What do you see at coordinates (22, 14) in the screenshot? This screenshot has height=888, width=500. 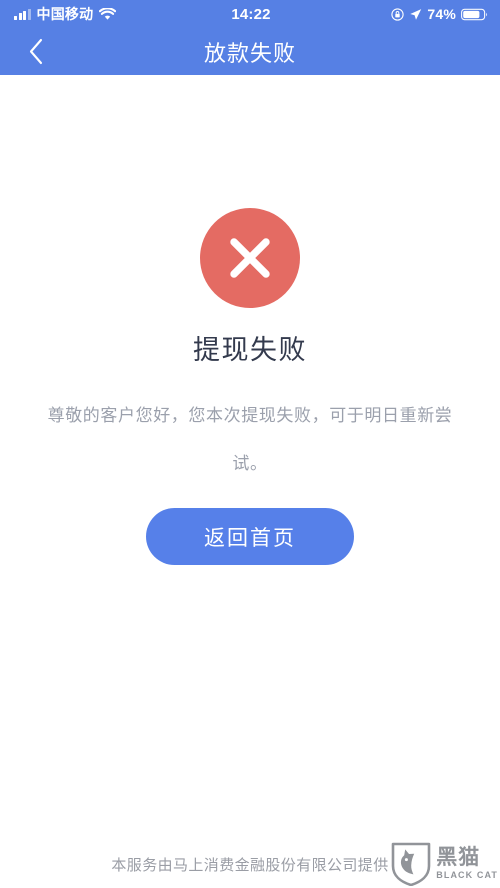 I see `signal-bars-icon` at bounding box center [22, 14].